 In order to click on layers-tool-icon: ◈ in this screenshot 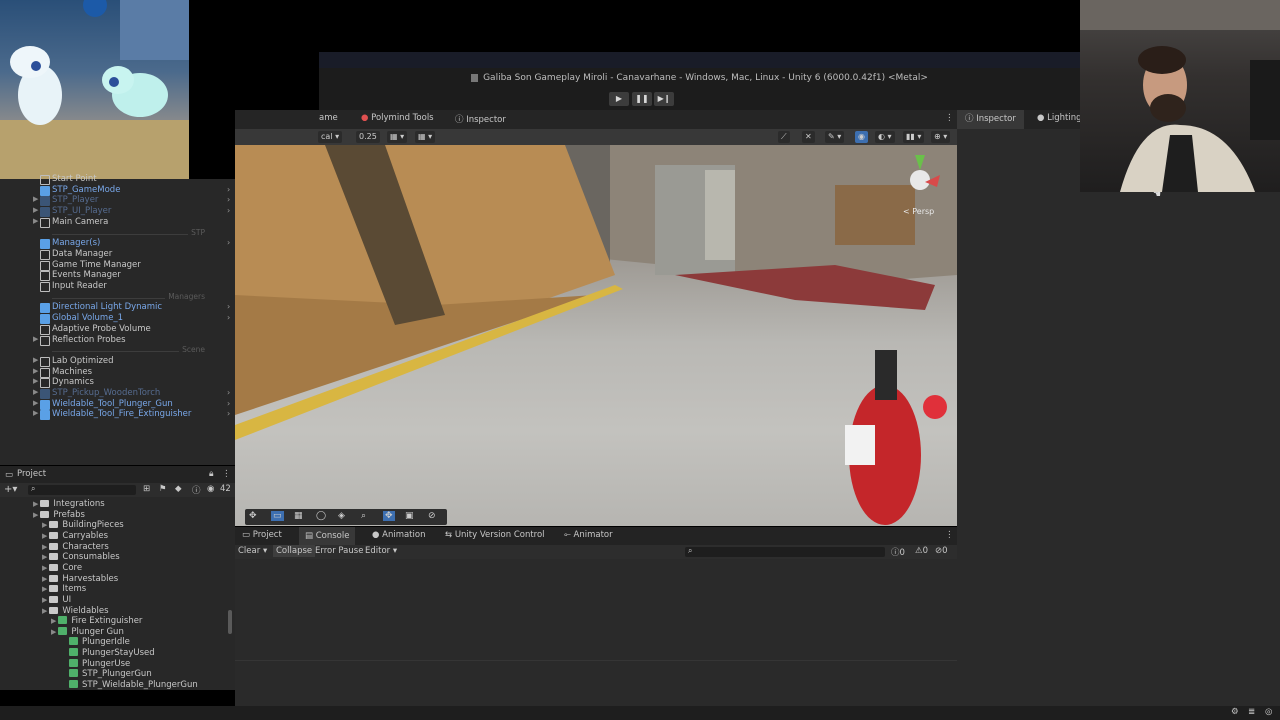, I will do `click(341, 516)`.